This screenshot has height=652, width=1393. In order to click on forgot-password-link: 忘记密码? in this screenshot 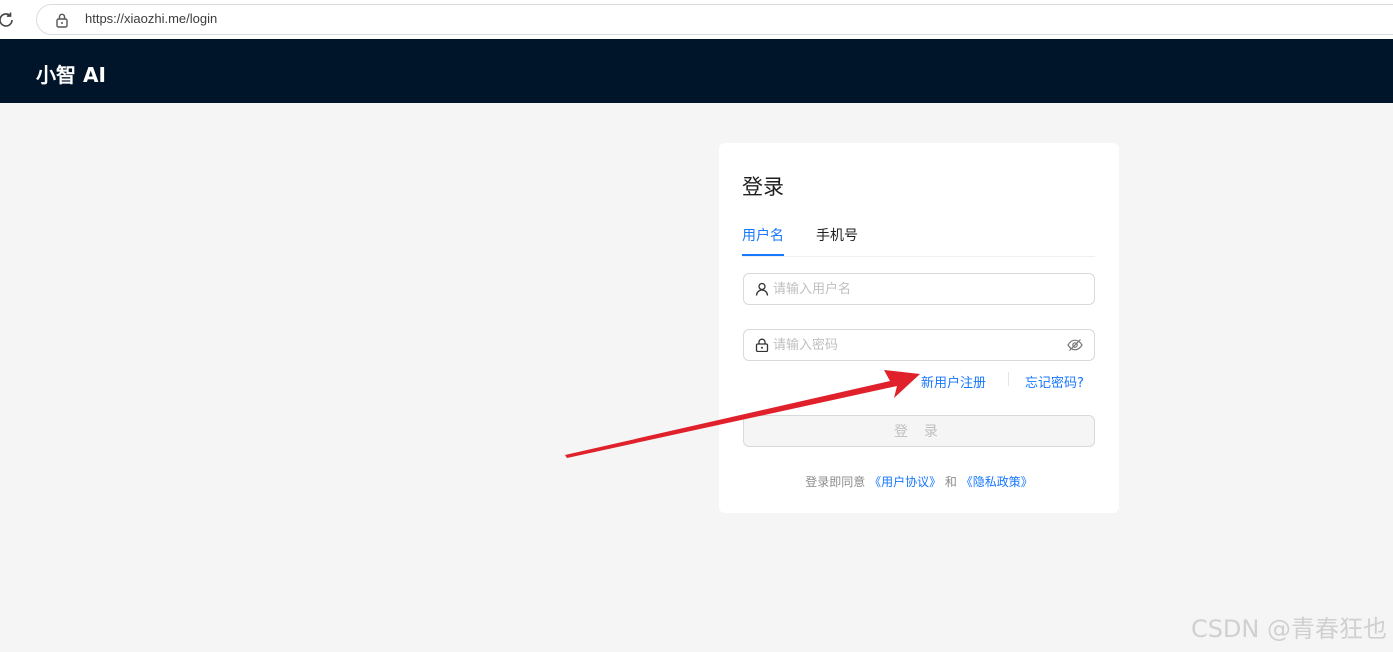, I will do `click(1054, 381)`.